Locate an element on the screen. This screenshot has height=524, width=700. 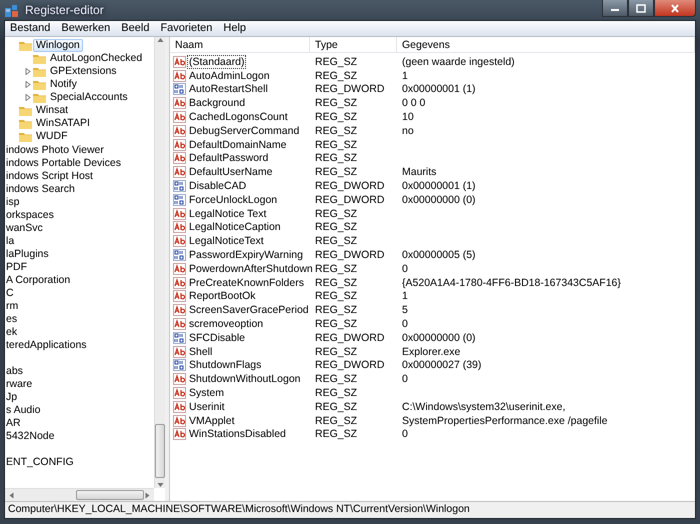
vertical-scrollbar is located at coordinates (159, 262).